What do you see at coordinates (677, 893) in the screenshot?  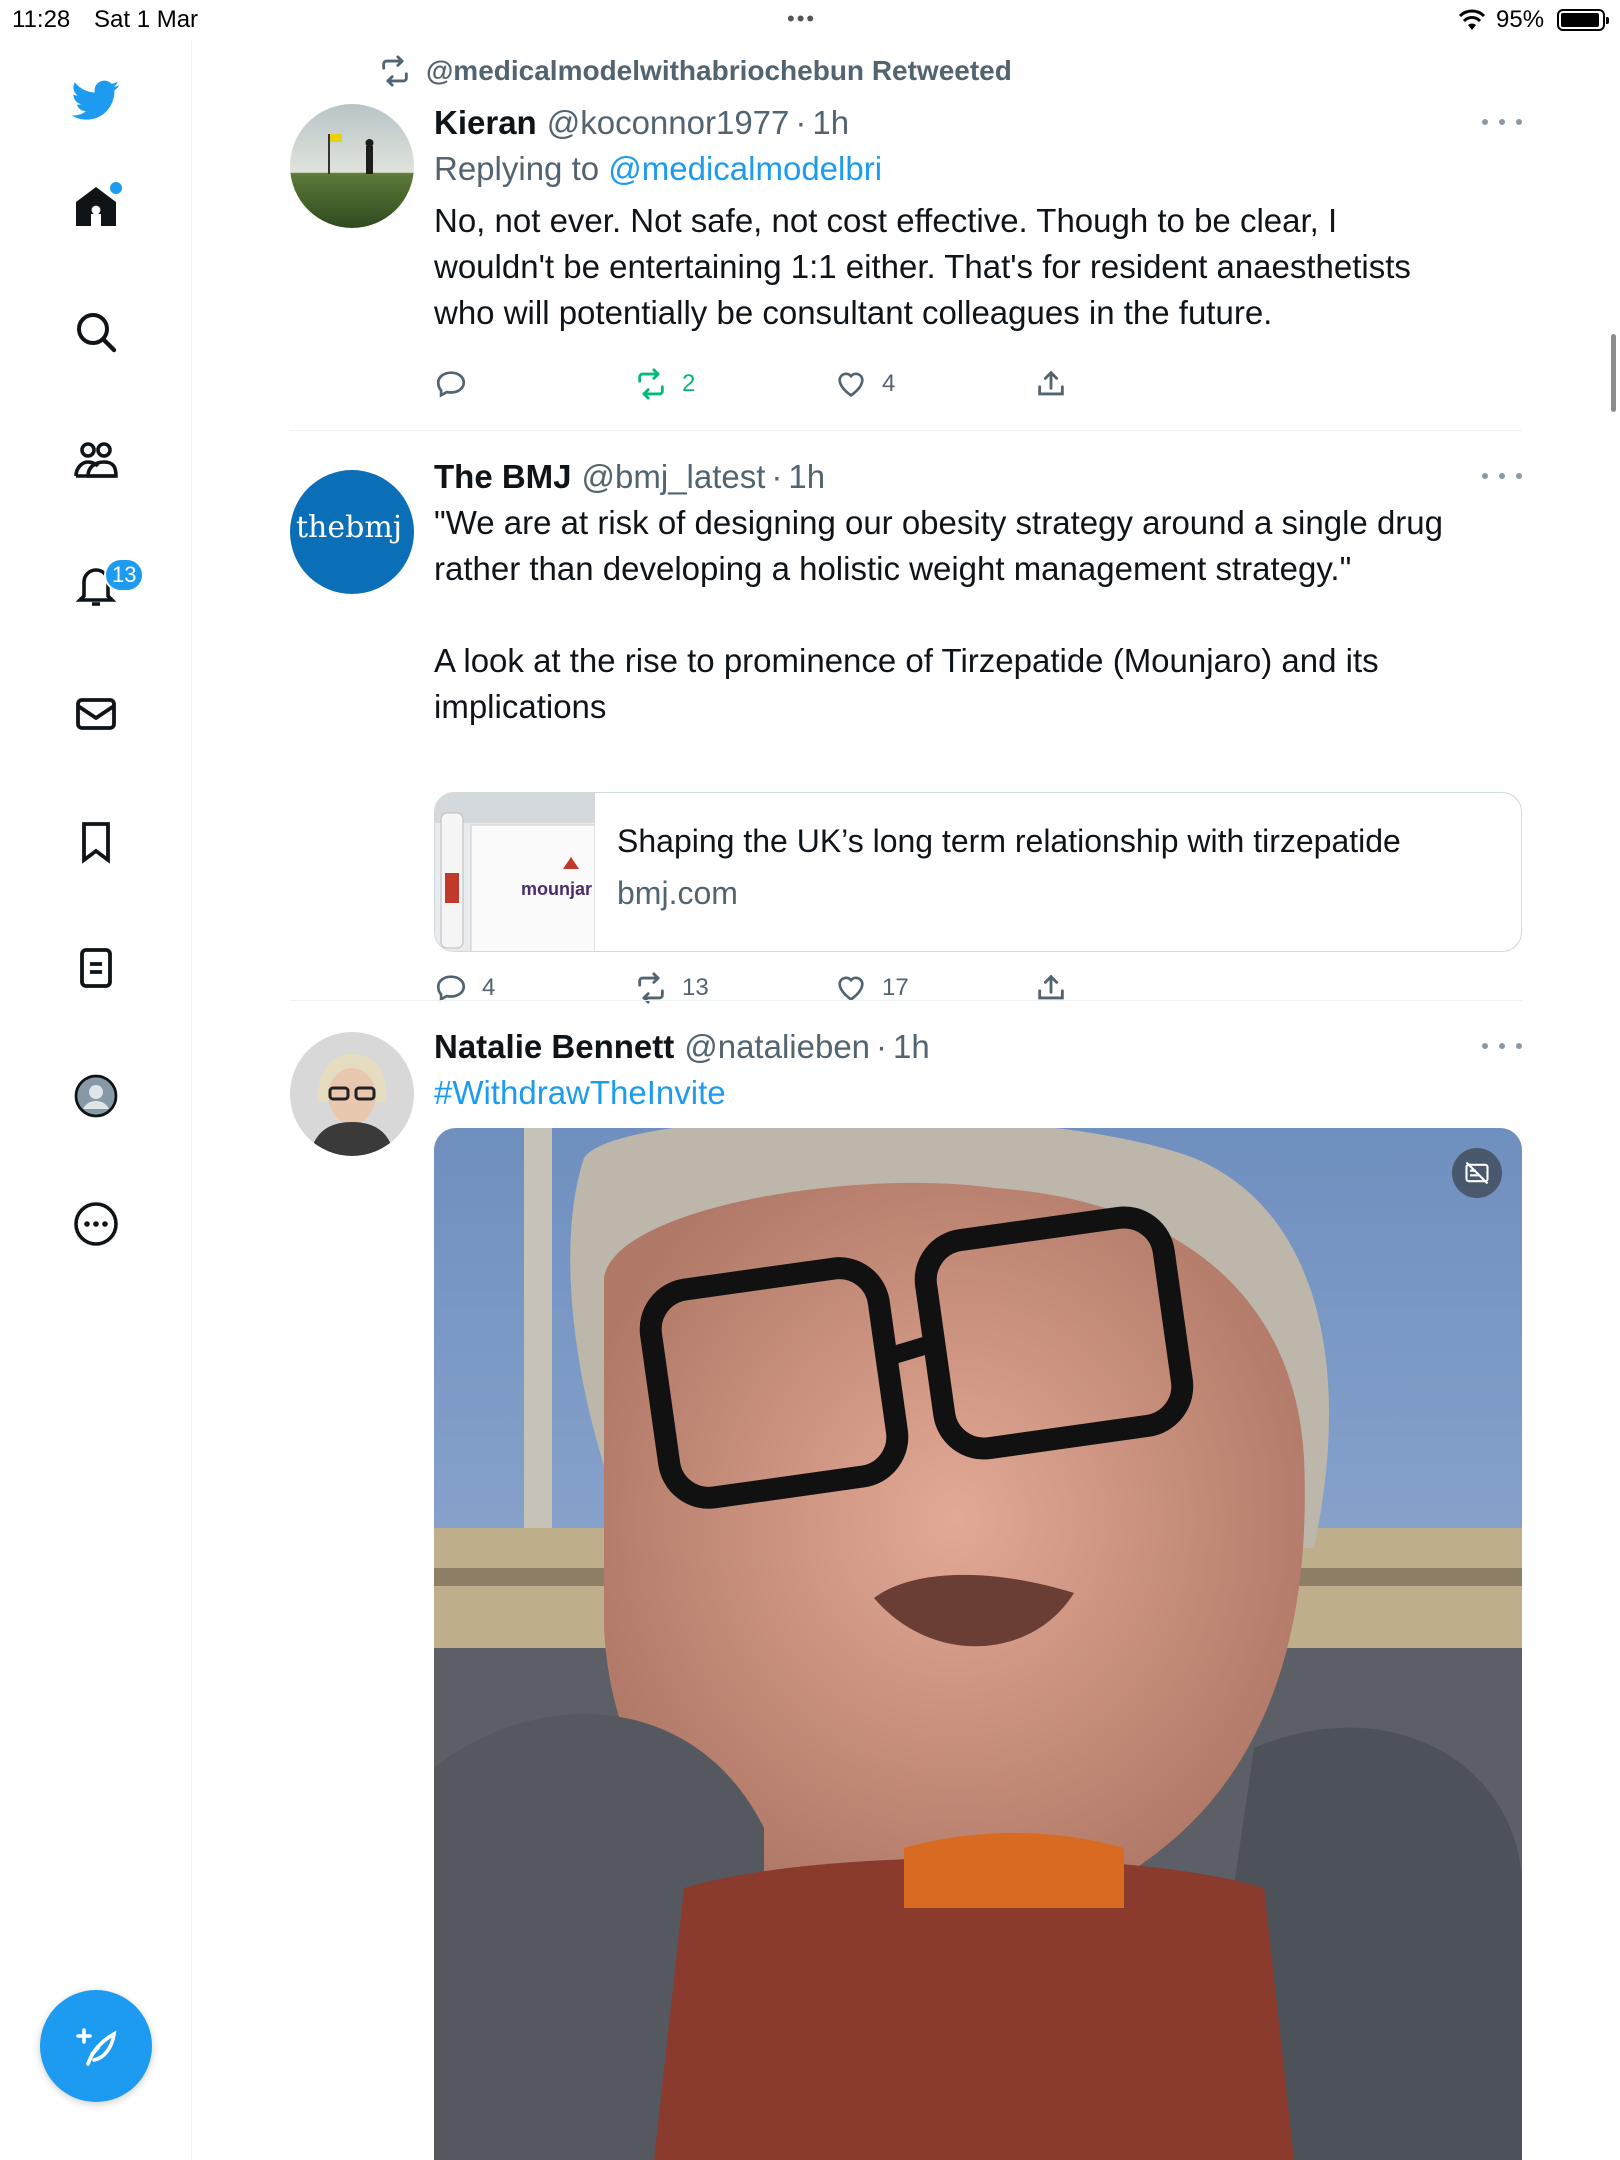 I see `link-card-domain: bmj.com` at bounding box center [677, 893].